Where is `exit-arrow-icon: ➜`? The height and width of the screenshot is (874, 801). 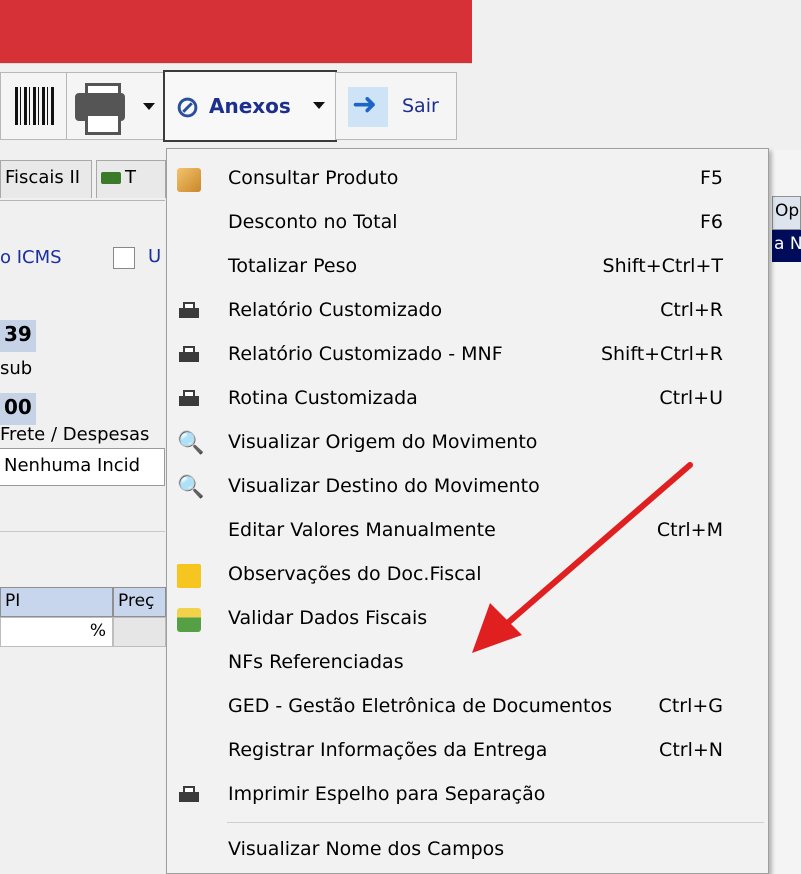
exit-arrow-icon: ➜ is located at coordinates (365, 104).